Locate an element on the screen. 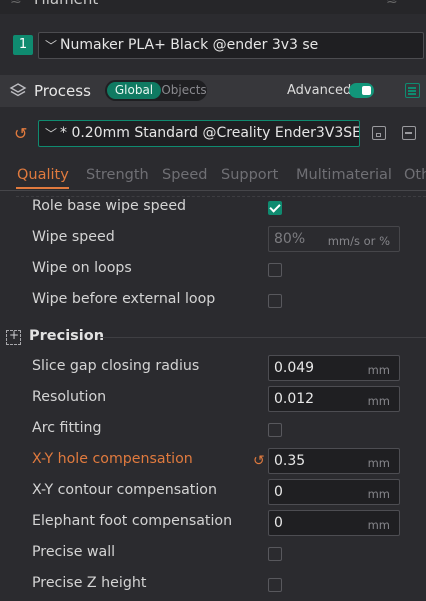 This screenshot has height=601, width=426. tab-strength: Strength is located at coordinates (117, 175).